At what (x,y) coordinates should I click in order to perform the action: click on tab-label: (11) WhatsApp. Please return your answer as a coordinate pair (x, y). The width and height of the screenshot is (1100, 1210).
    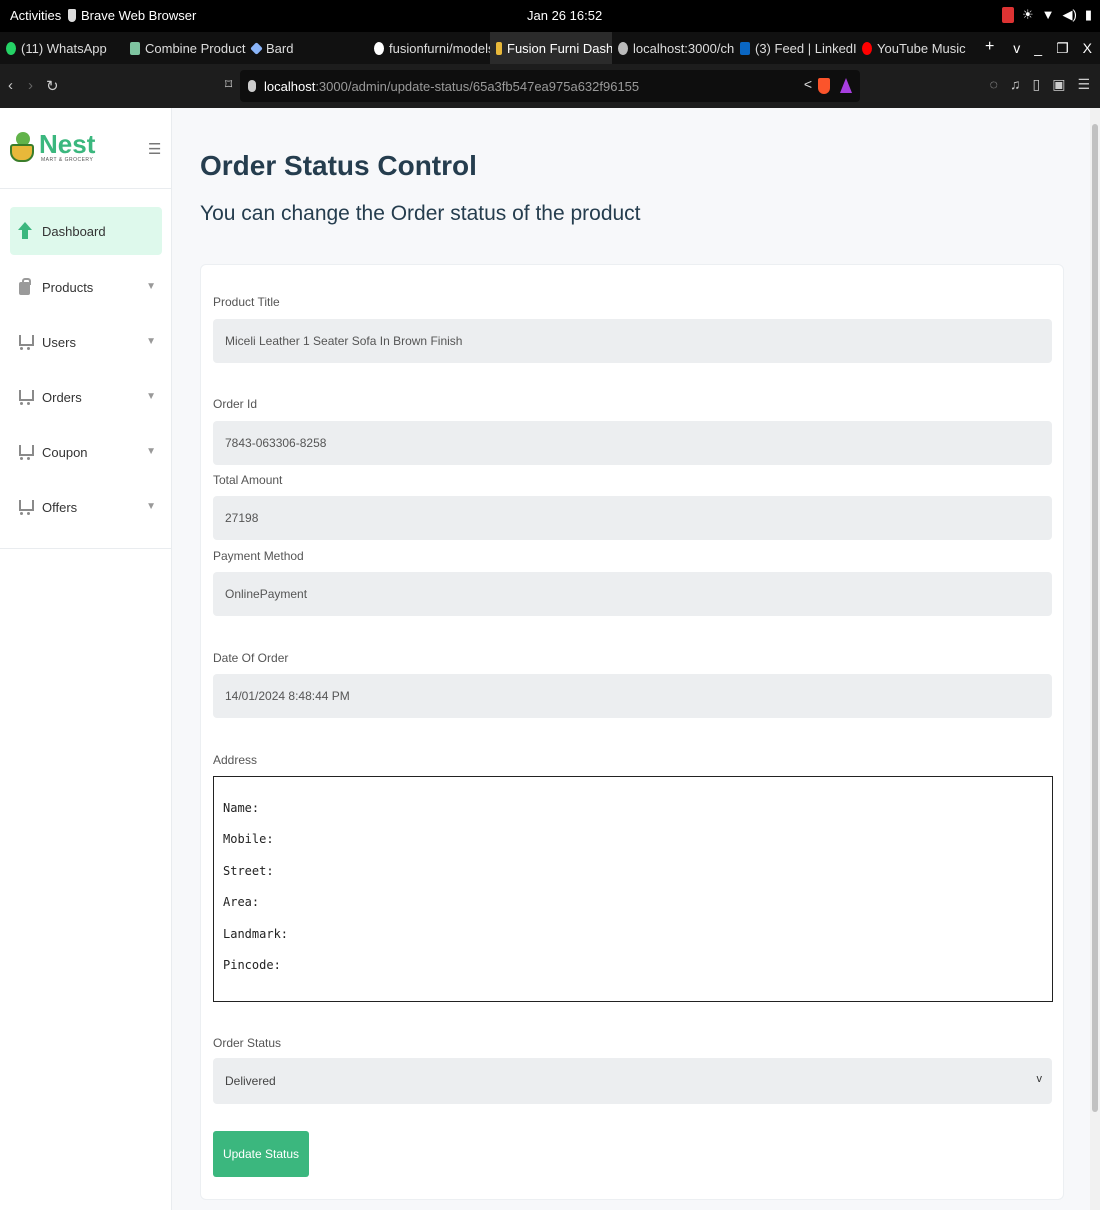
    Looking at the image, I should click on (64, 48).